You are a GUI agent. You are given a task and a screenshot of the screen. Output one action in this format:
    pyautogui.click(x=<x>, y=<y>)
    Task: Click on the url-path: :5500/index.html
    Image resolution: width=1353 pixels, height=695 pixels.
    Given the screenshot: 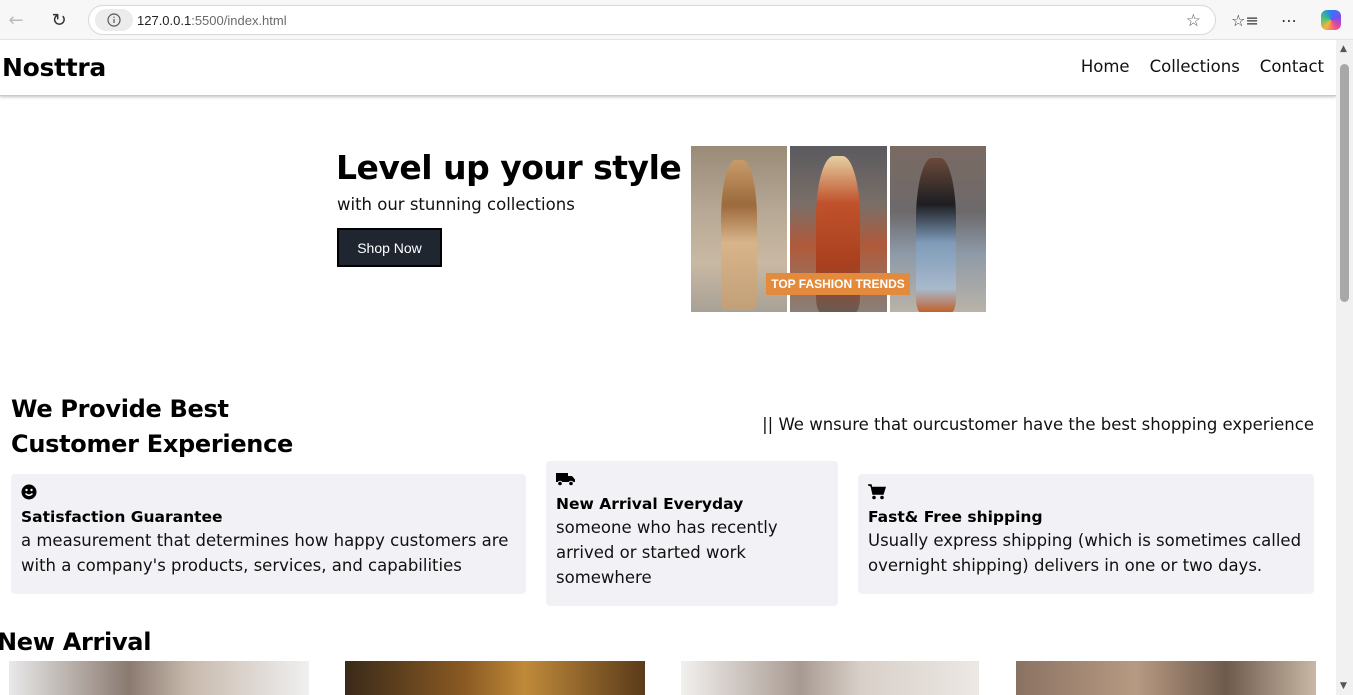 What is the action you would take?
    pyautogui.click(x=239, y=20)
    